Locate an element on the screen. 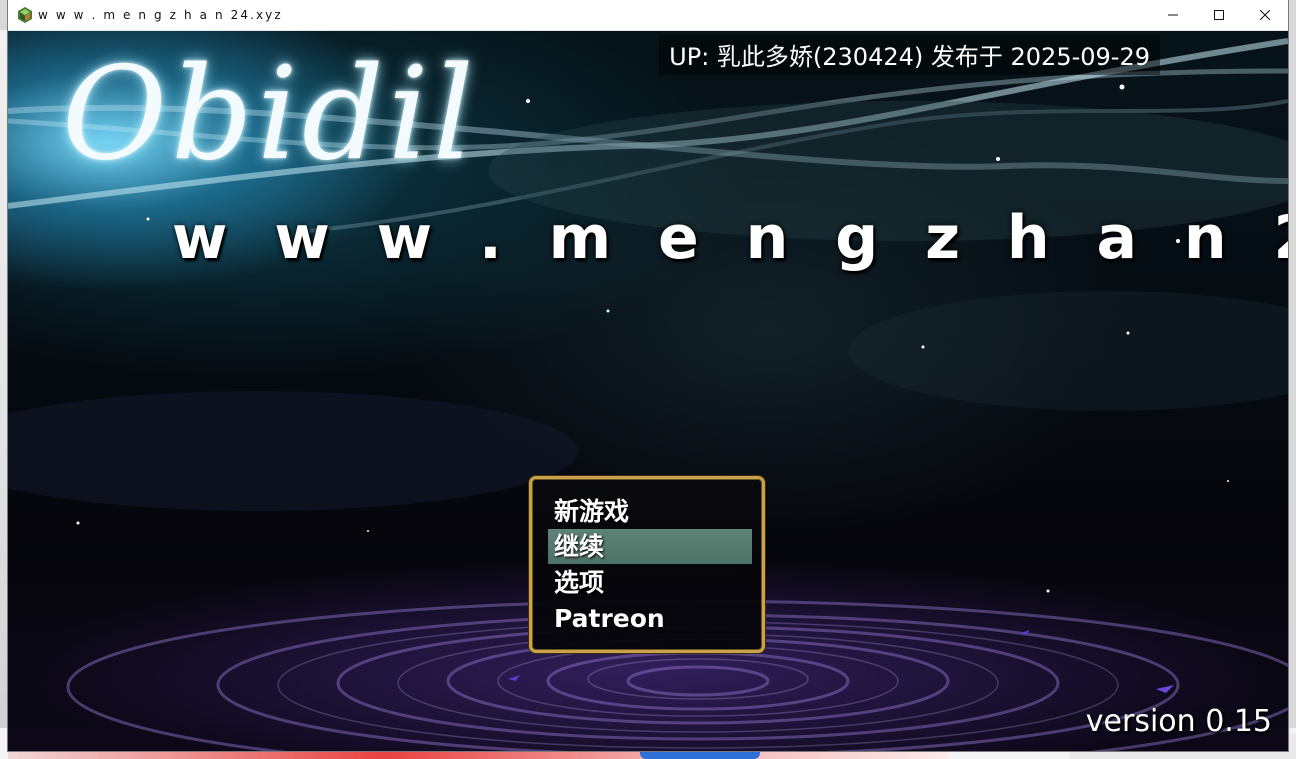  app-icon is located at coordinates (25, 15).